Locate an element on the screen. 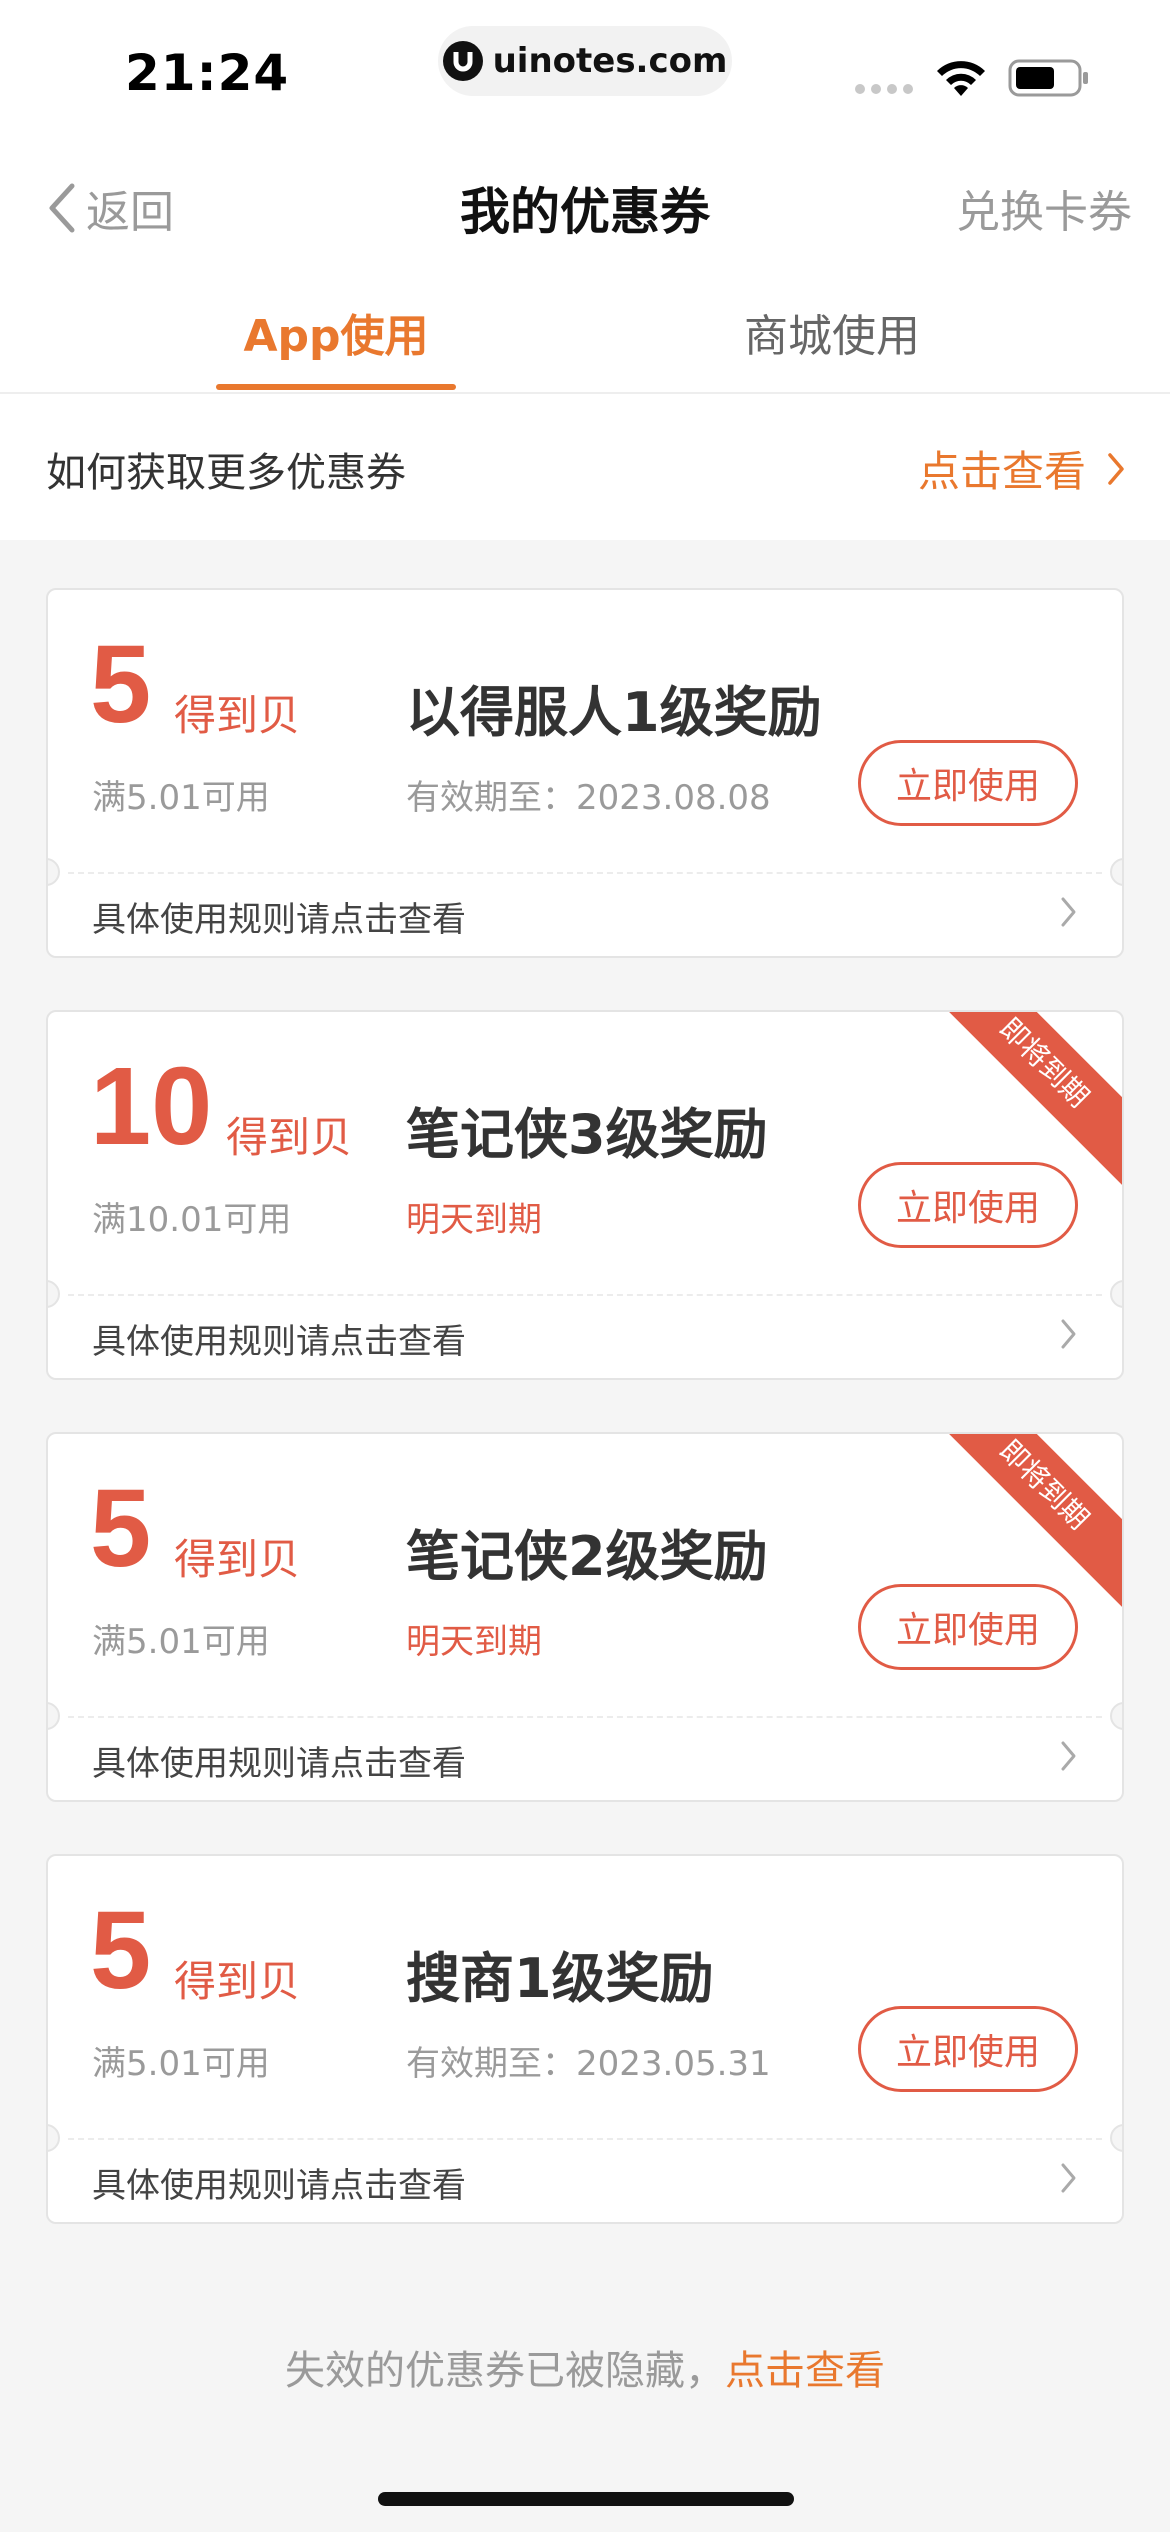 The height and width of the screenshot is (2532, 1170). coupon-min-use: 满10.01可用 is located at coordinates (192, 1220).